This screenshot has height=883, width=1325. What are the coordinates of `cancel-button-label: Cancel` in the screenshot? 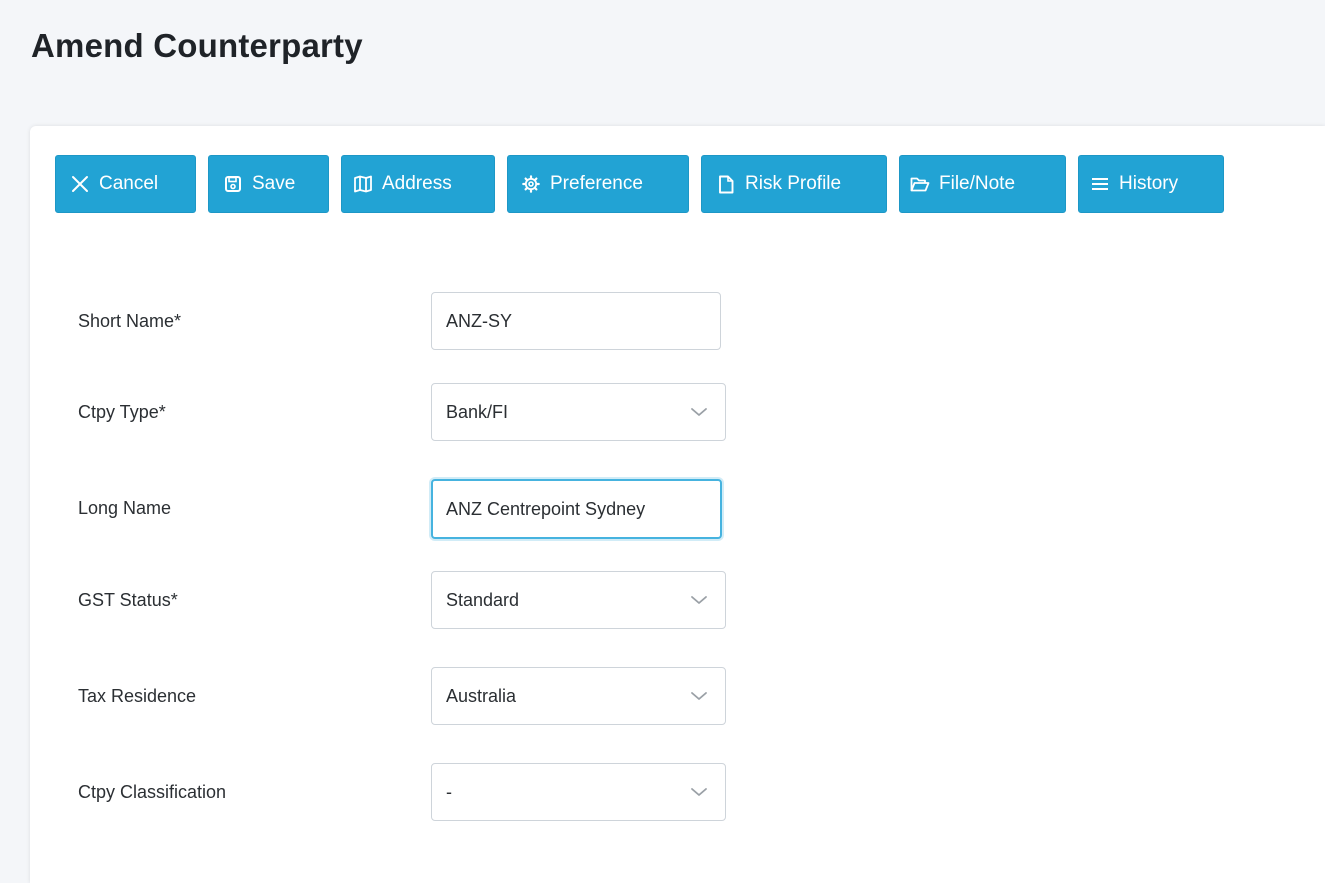 It's located at (129, 183).